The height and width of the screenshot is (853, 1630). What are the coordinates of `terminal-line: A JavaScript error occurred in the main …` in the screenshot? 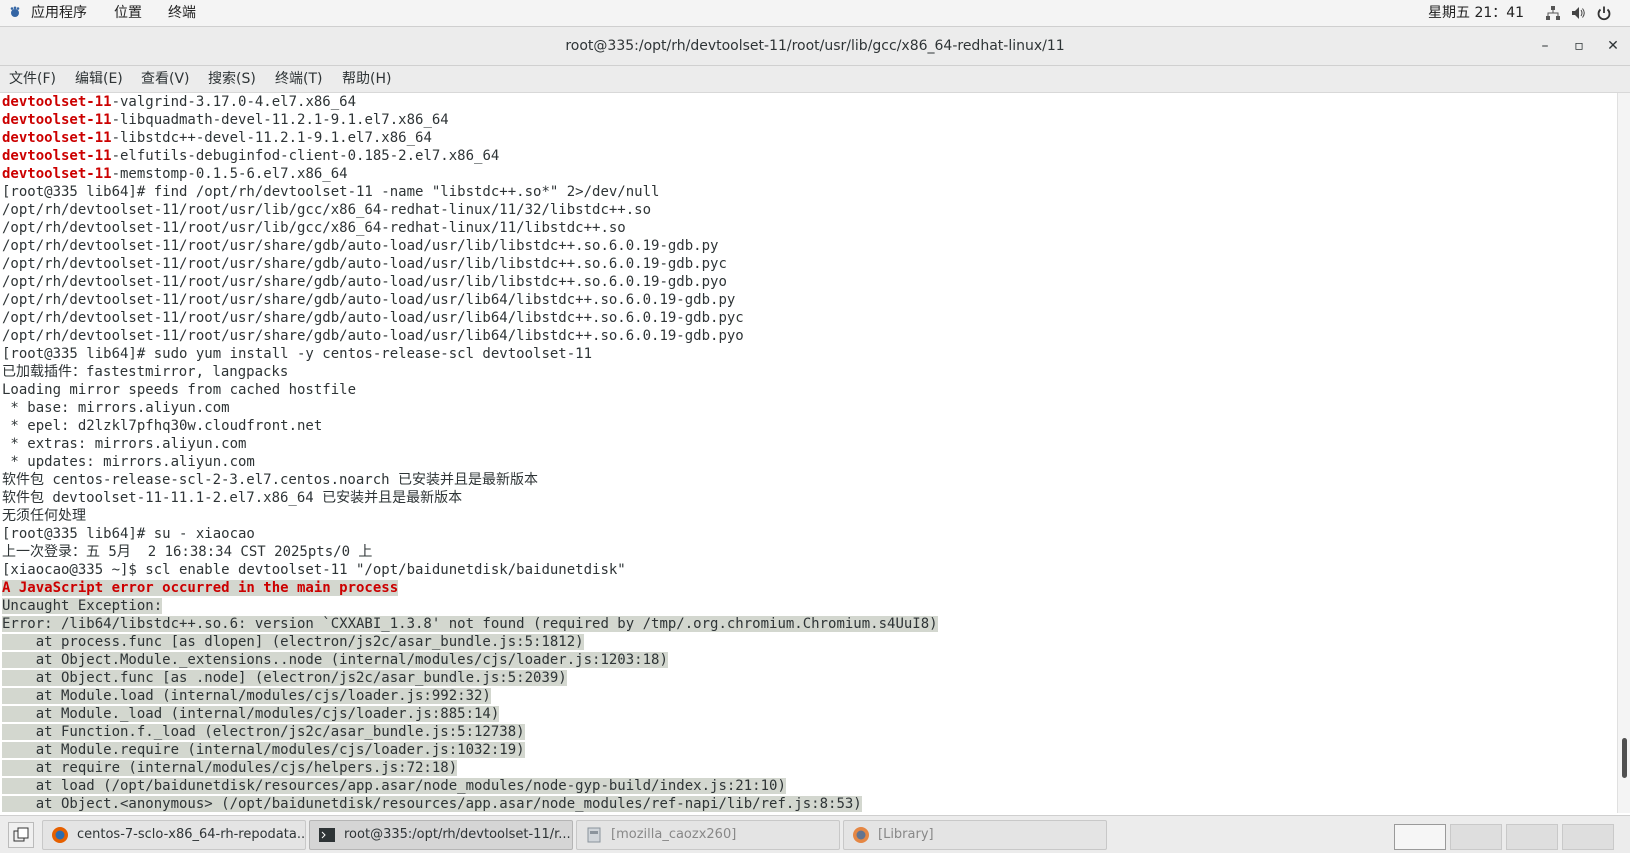 It's located at (470, 588).